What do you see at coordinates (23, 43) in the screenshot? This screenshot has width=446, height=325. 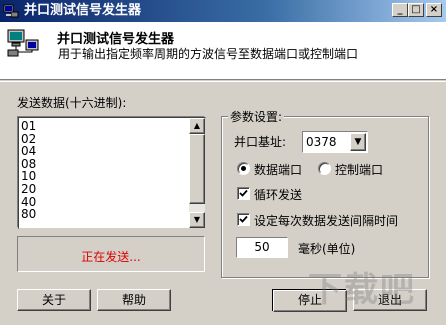 I see `computer-network-icon` at bounding box center [23, 43].